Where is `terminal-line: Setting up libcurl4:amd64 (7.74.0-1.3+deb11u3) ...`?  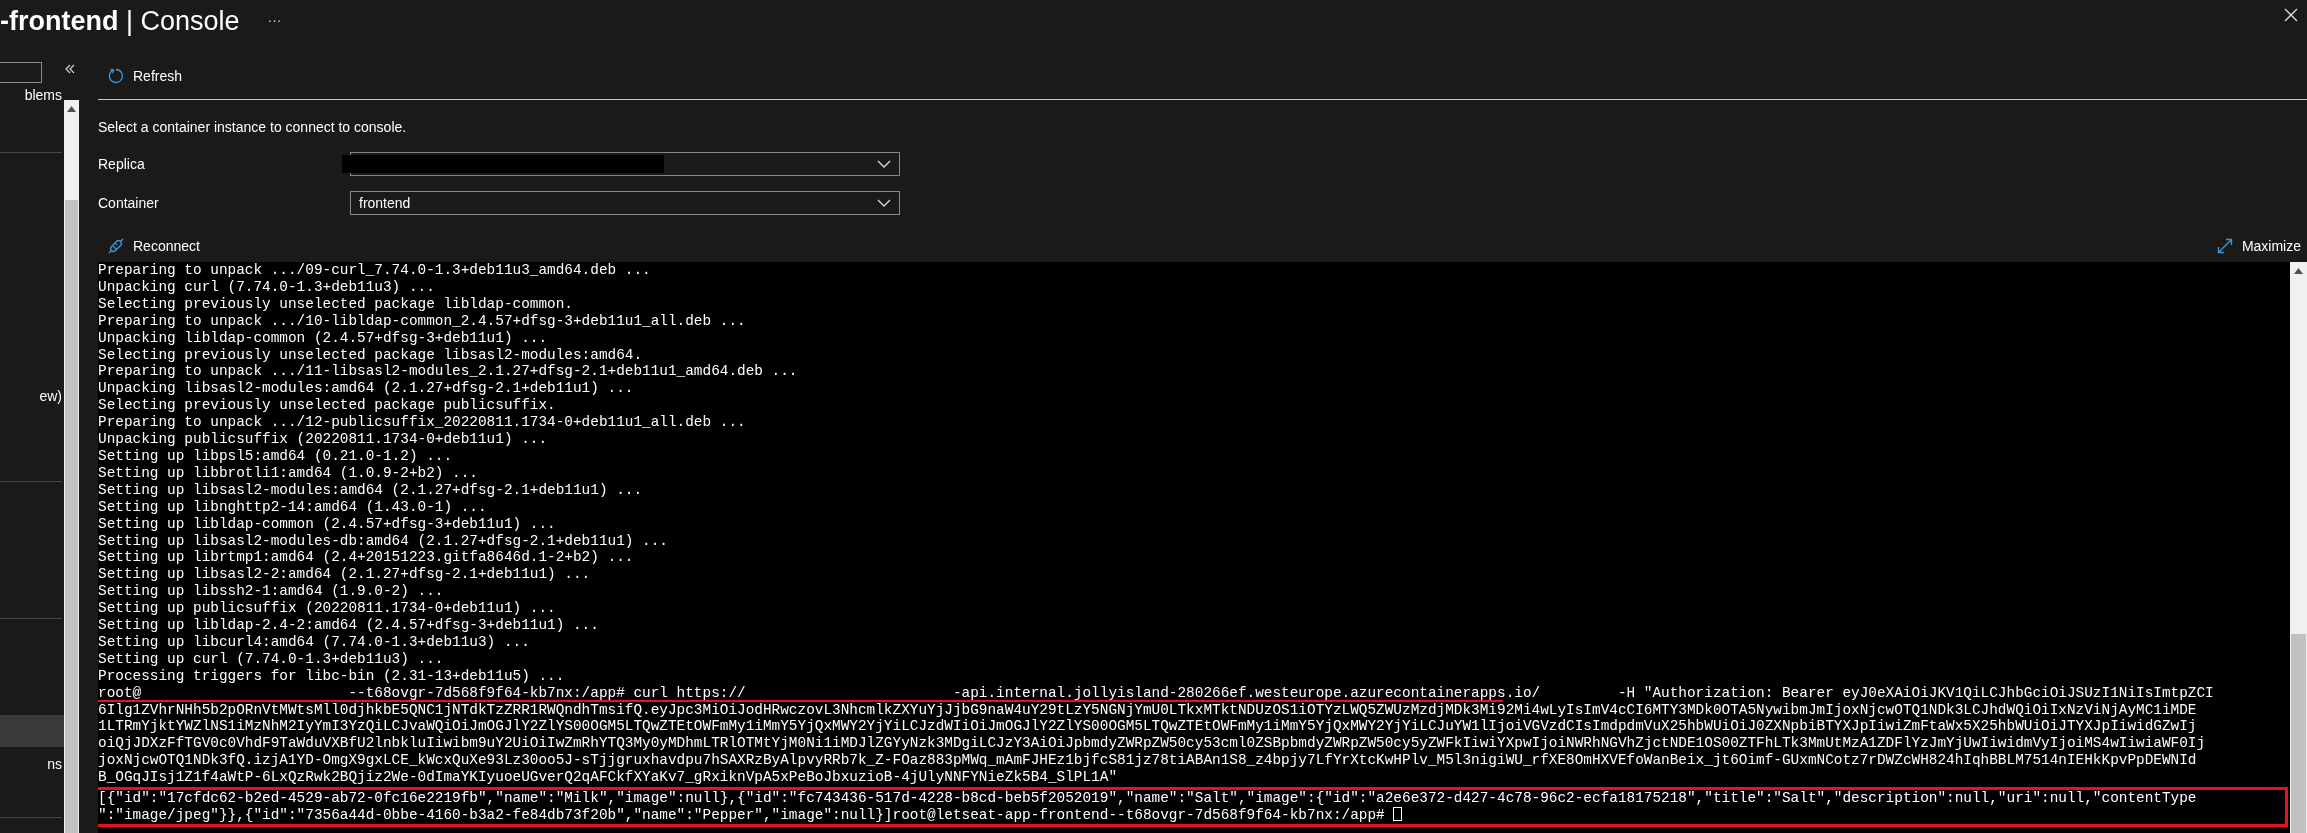
terminal-line: Setting up libcurl4:amd64 (7.74.0-1.3+deb11u3) ... is located at coordinates (314, 642).